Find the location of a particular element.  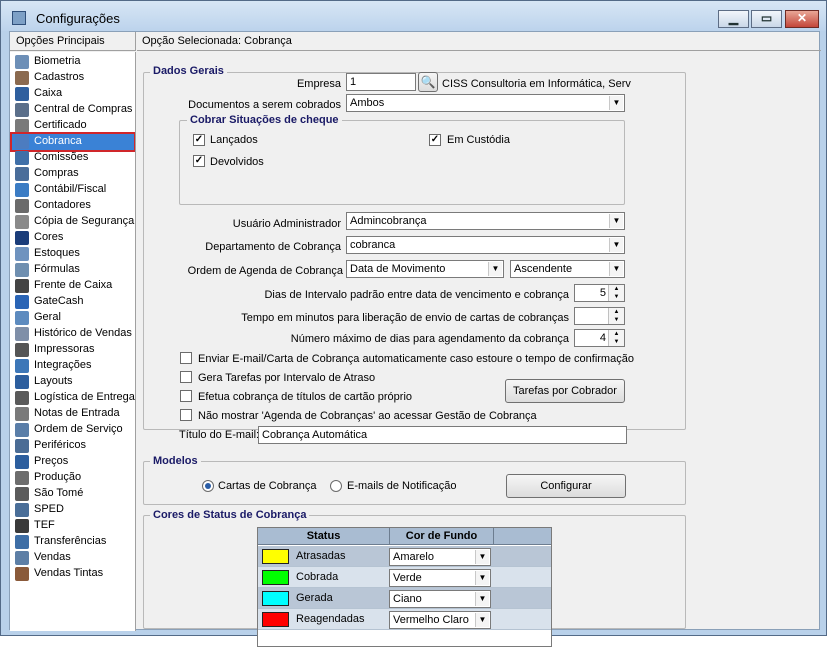

table-row: Gerada Ciano ▼ is located at coordinates (404, 598).